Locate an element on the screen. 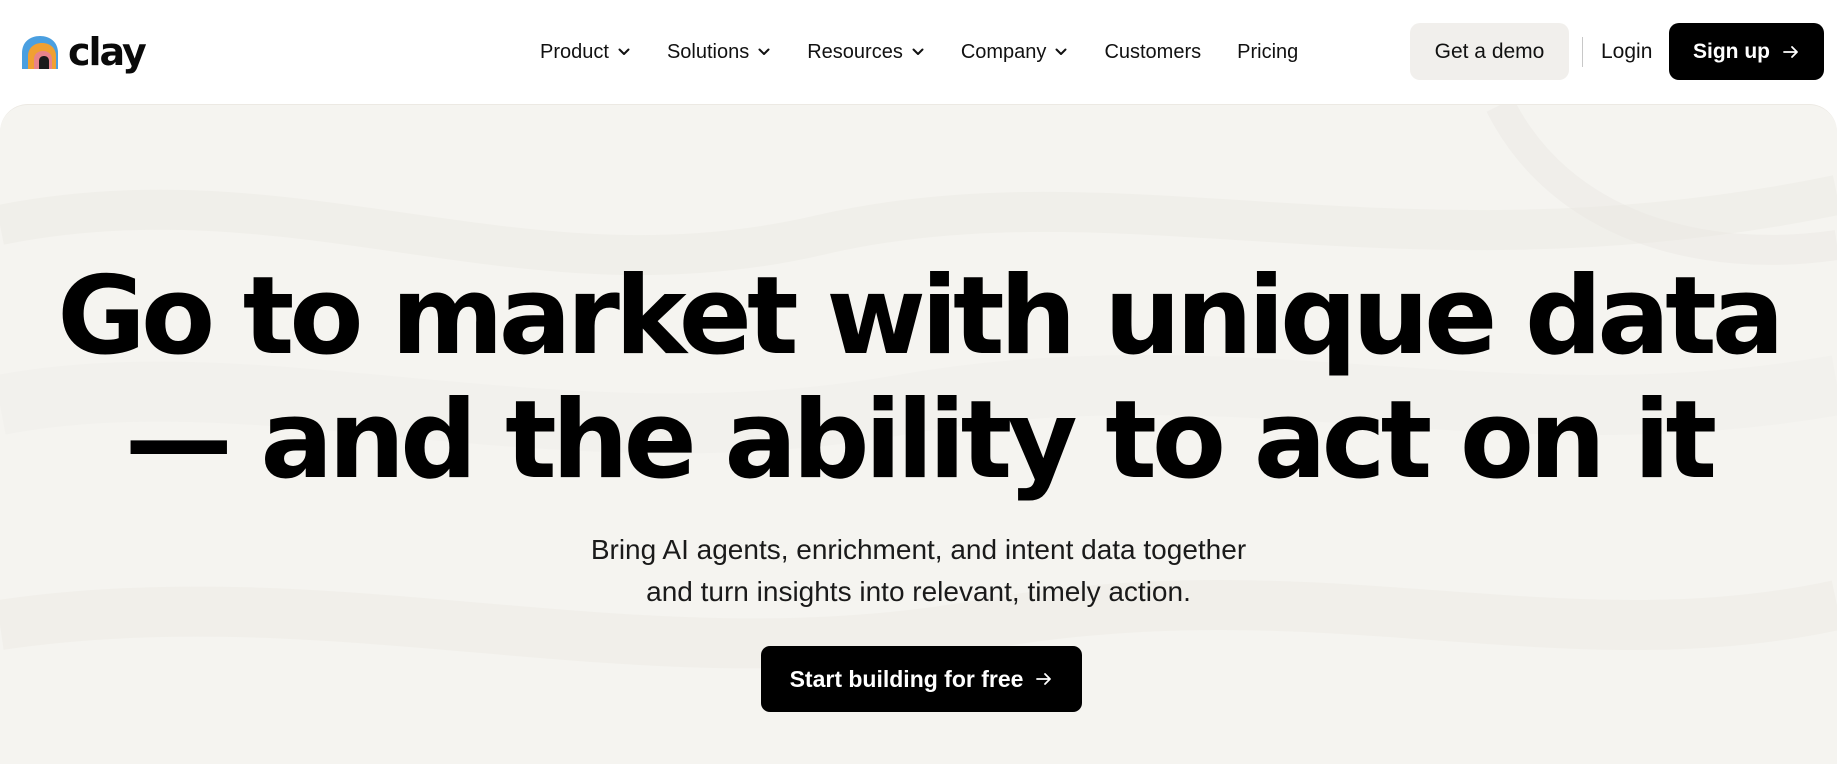  nav-item-pricing: Pricing is located at coordinates (1267, 52).